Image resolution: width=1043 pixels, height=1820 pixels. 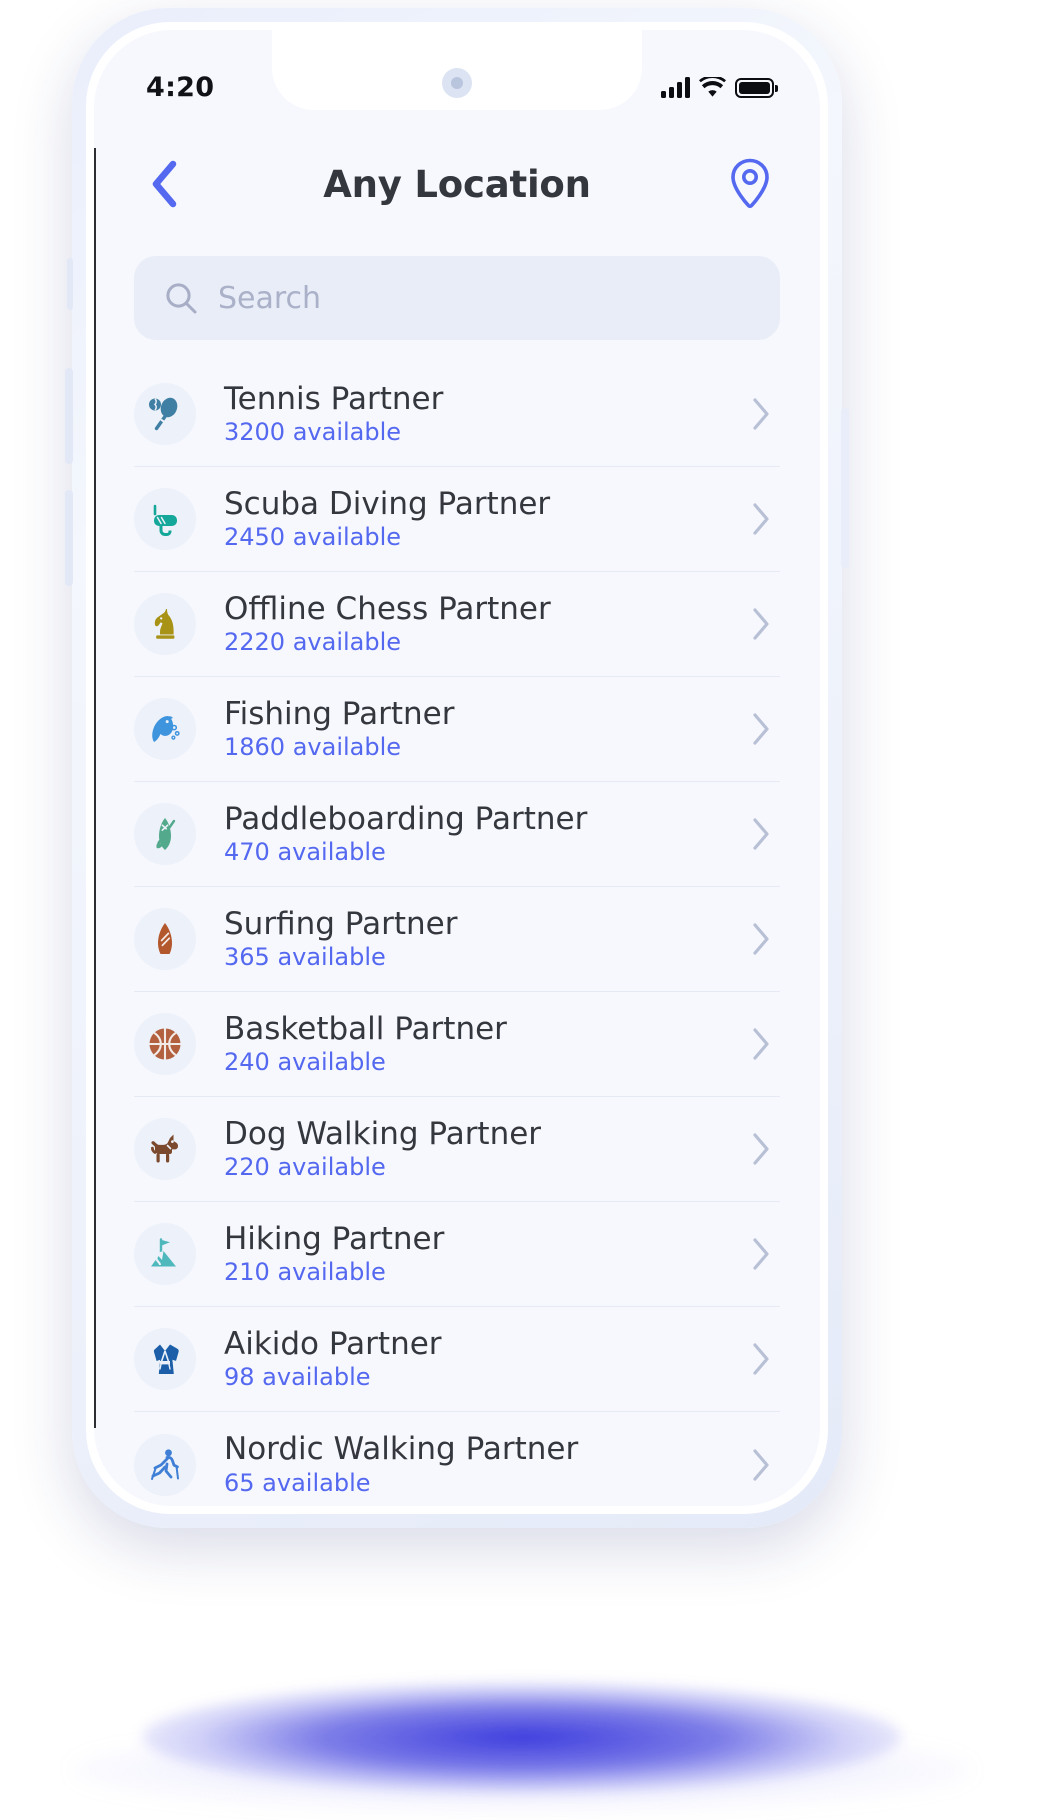 I want to click on list-item-subtitle: 65 available, so click(x=297, y=1482).